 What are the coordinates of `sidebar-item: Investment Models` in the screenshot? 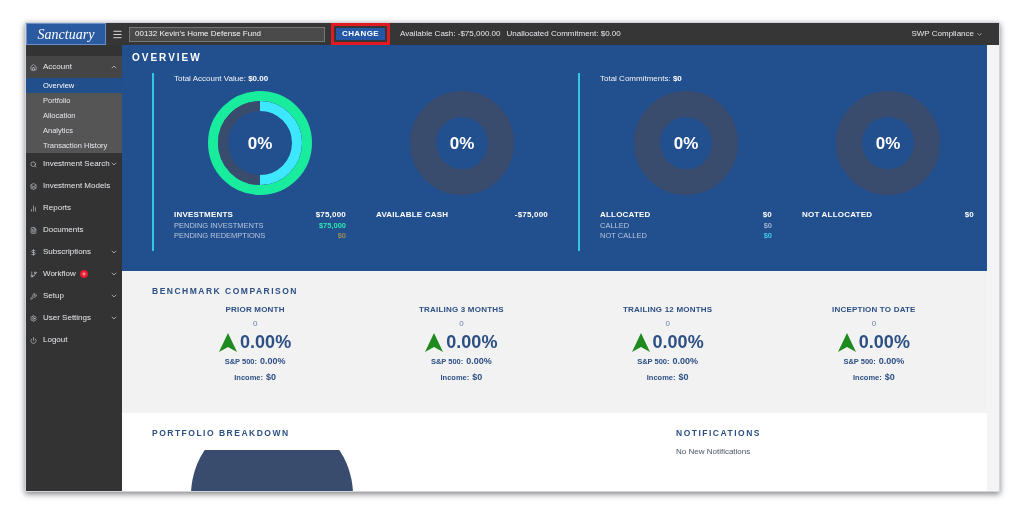 It's located at (74, 186).